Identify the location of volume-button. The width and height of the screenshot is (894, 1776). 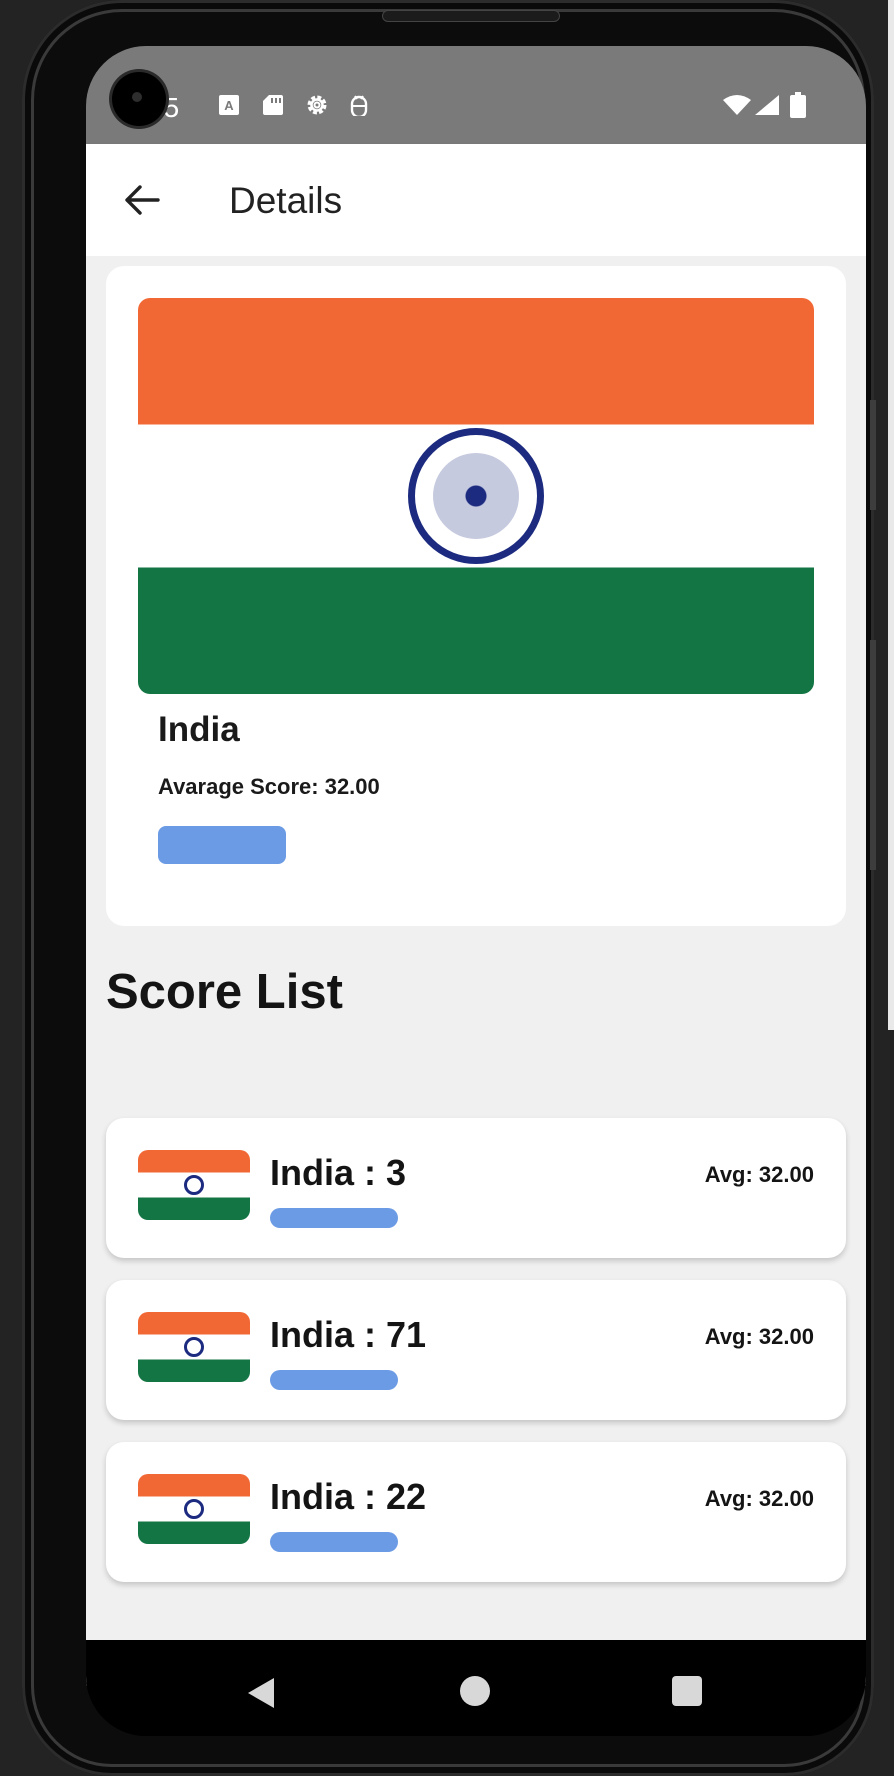
(873, 755).